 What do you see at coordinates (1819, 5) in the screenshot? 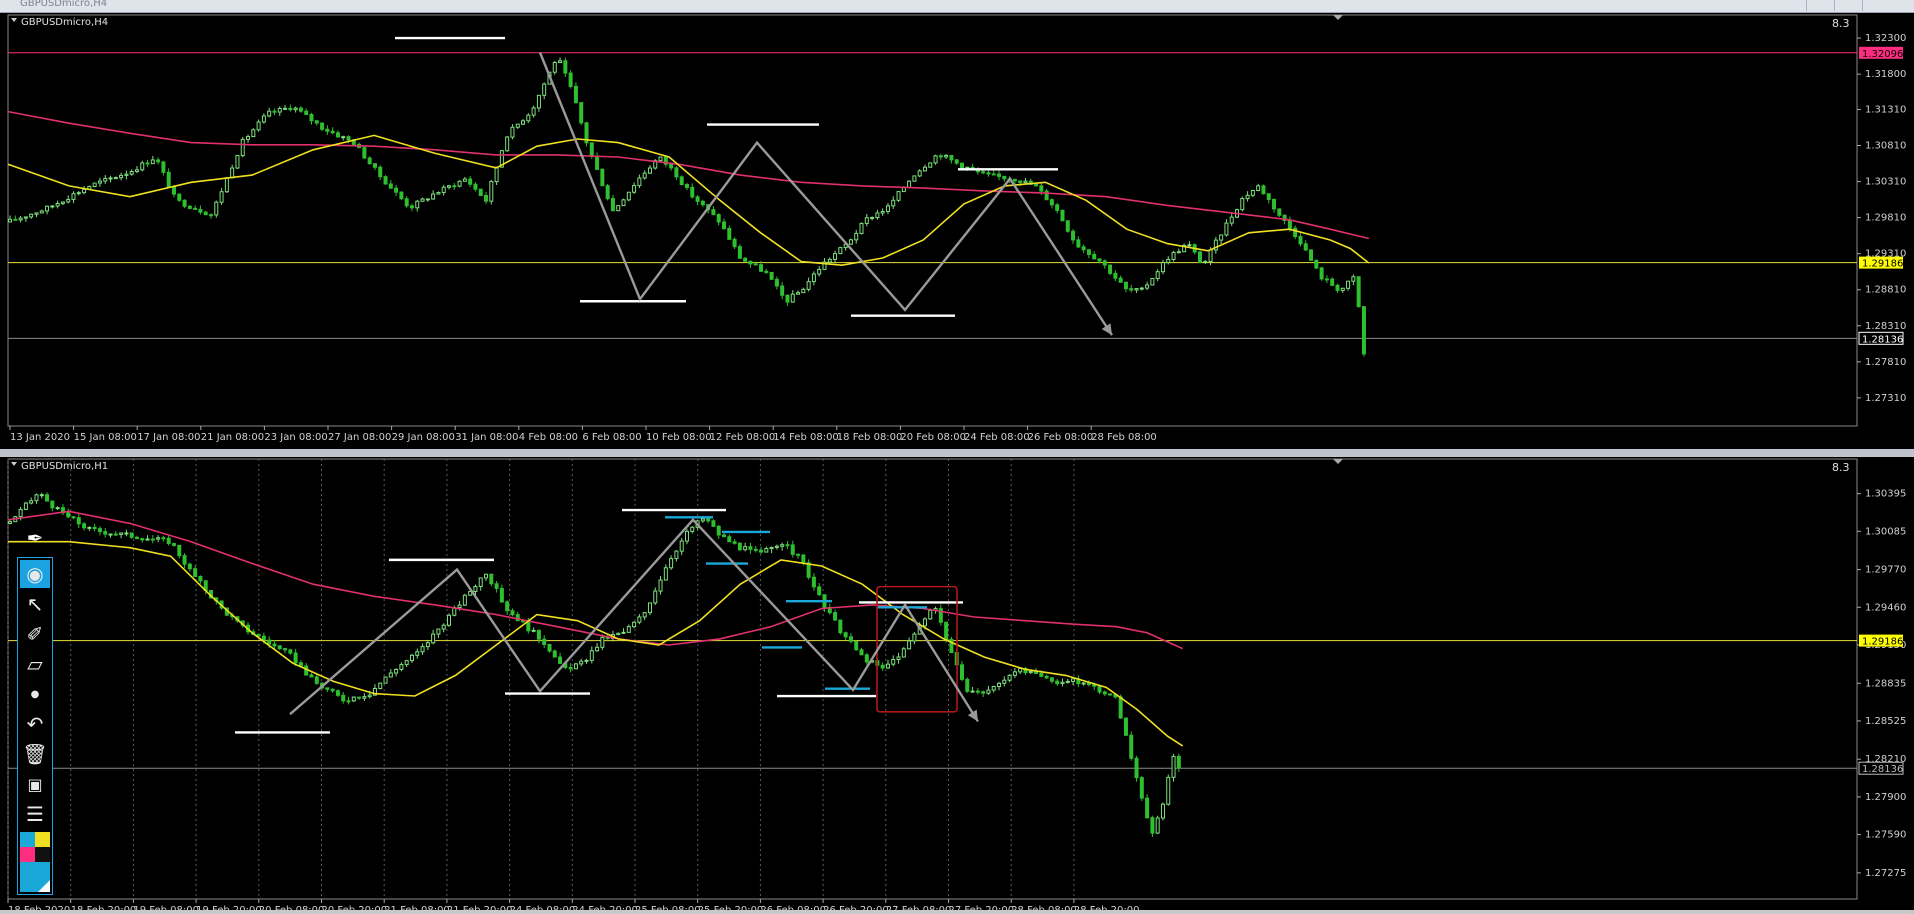
I see `minimize-button` at bounding box center [1819, 5].